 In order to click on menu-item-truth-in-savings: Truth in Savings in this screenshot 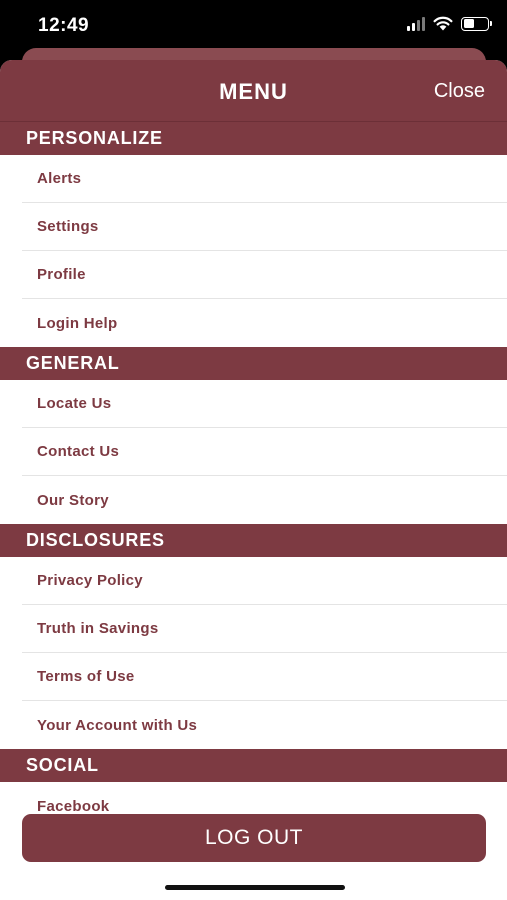, I will do `click(264, 629)`.